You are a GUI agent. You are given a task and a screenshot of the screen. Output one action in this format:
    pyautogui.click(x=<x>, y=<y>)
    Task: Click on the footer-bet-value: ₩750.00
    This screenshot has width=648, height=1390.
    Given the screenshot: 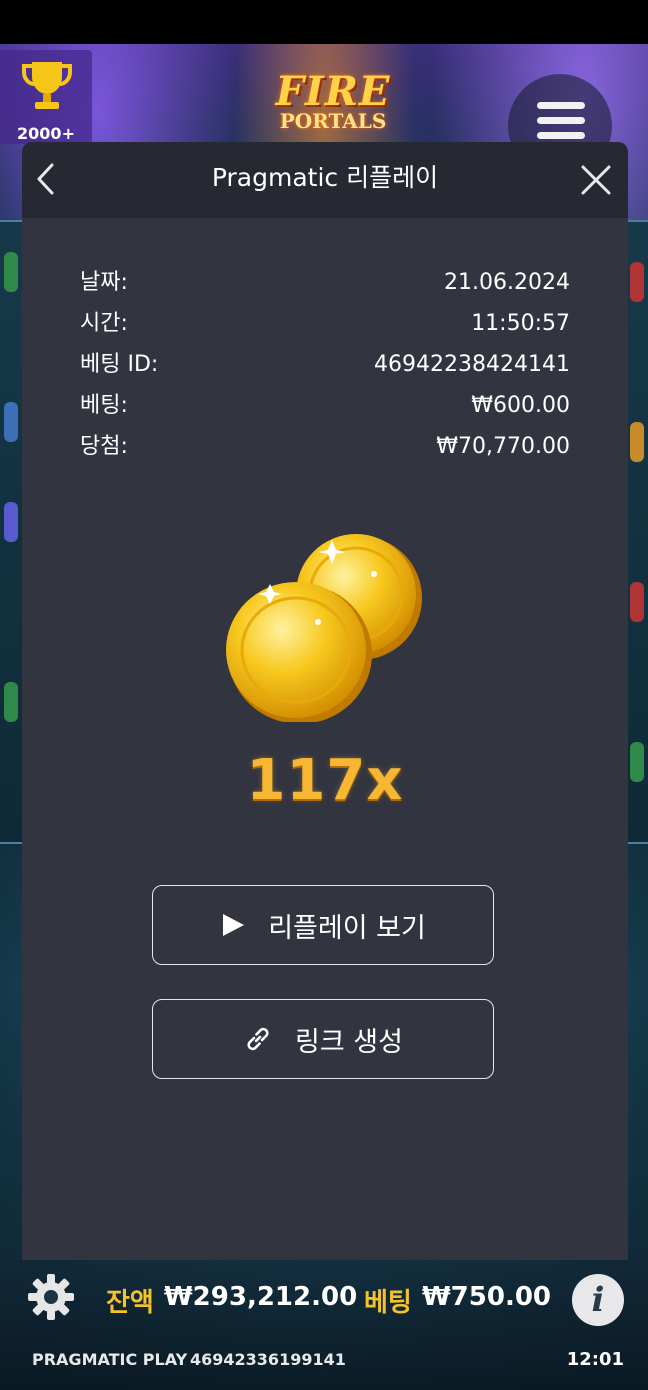 What is the action you would take?
    pyautogui.click(x=486, y=1297)
    